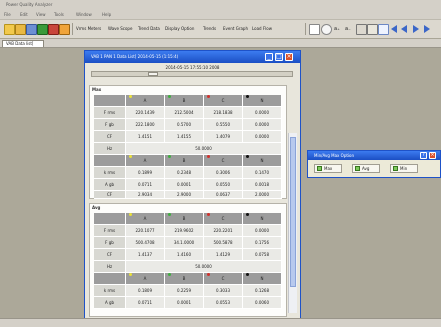 The height and width of the screenshot is (327, 441). What do you see at coordinates (416, 29) in the screenshot?
I see `next-icon` at bounding box center [416, 29].